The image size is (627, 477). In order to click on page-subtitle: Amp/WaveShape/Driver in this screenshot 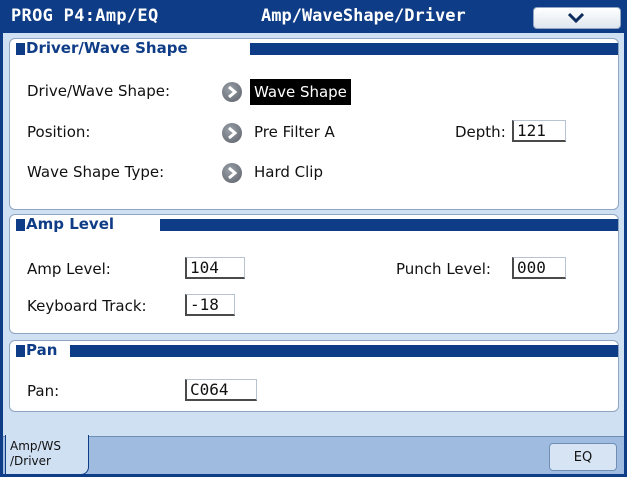, I will do `click(363, 16)`.